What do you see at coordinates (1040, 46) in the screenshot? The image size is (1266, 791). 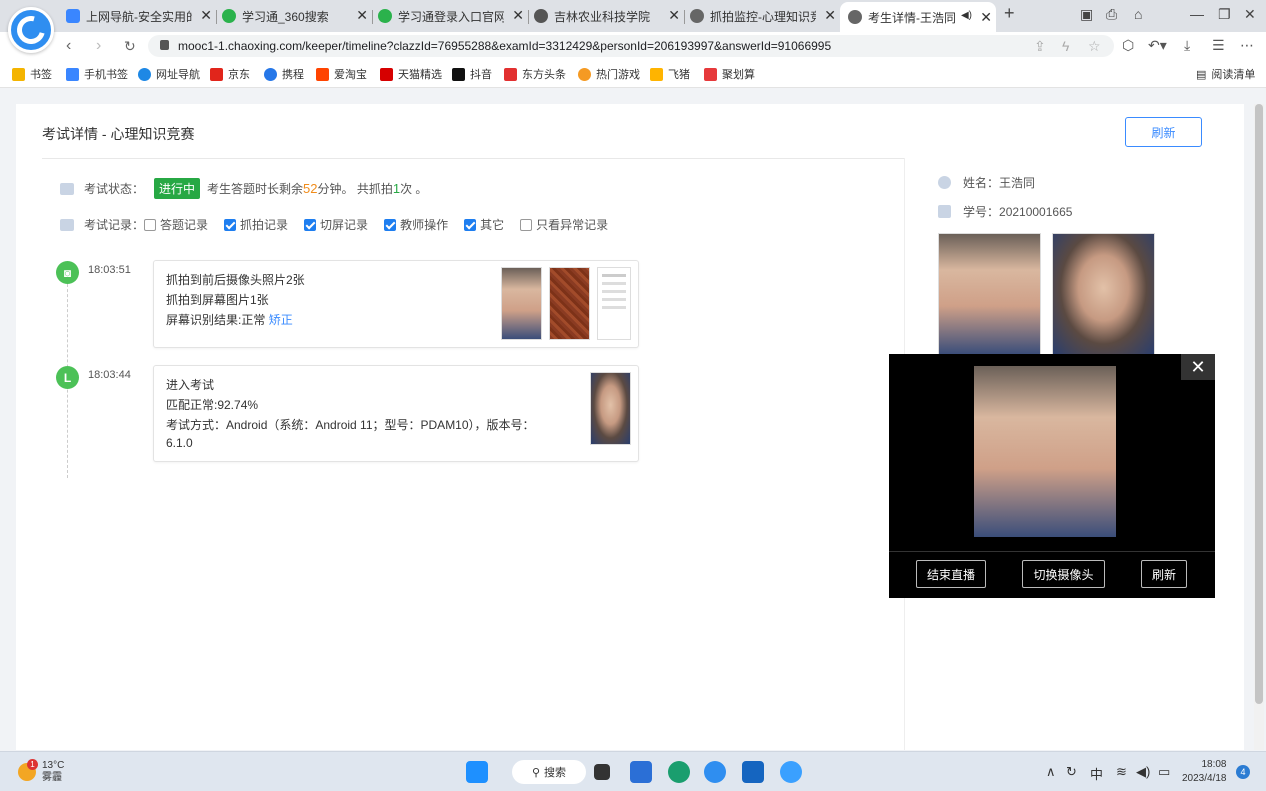 I see `share-icon: ⇪` at bounding box center [1040, 46].